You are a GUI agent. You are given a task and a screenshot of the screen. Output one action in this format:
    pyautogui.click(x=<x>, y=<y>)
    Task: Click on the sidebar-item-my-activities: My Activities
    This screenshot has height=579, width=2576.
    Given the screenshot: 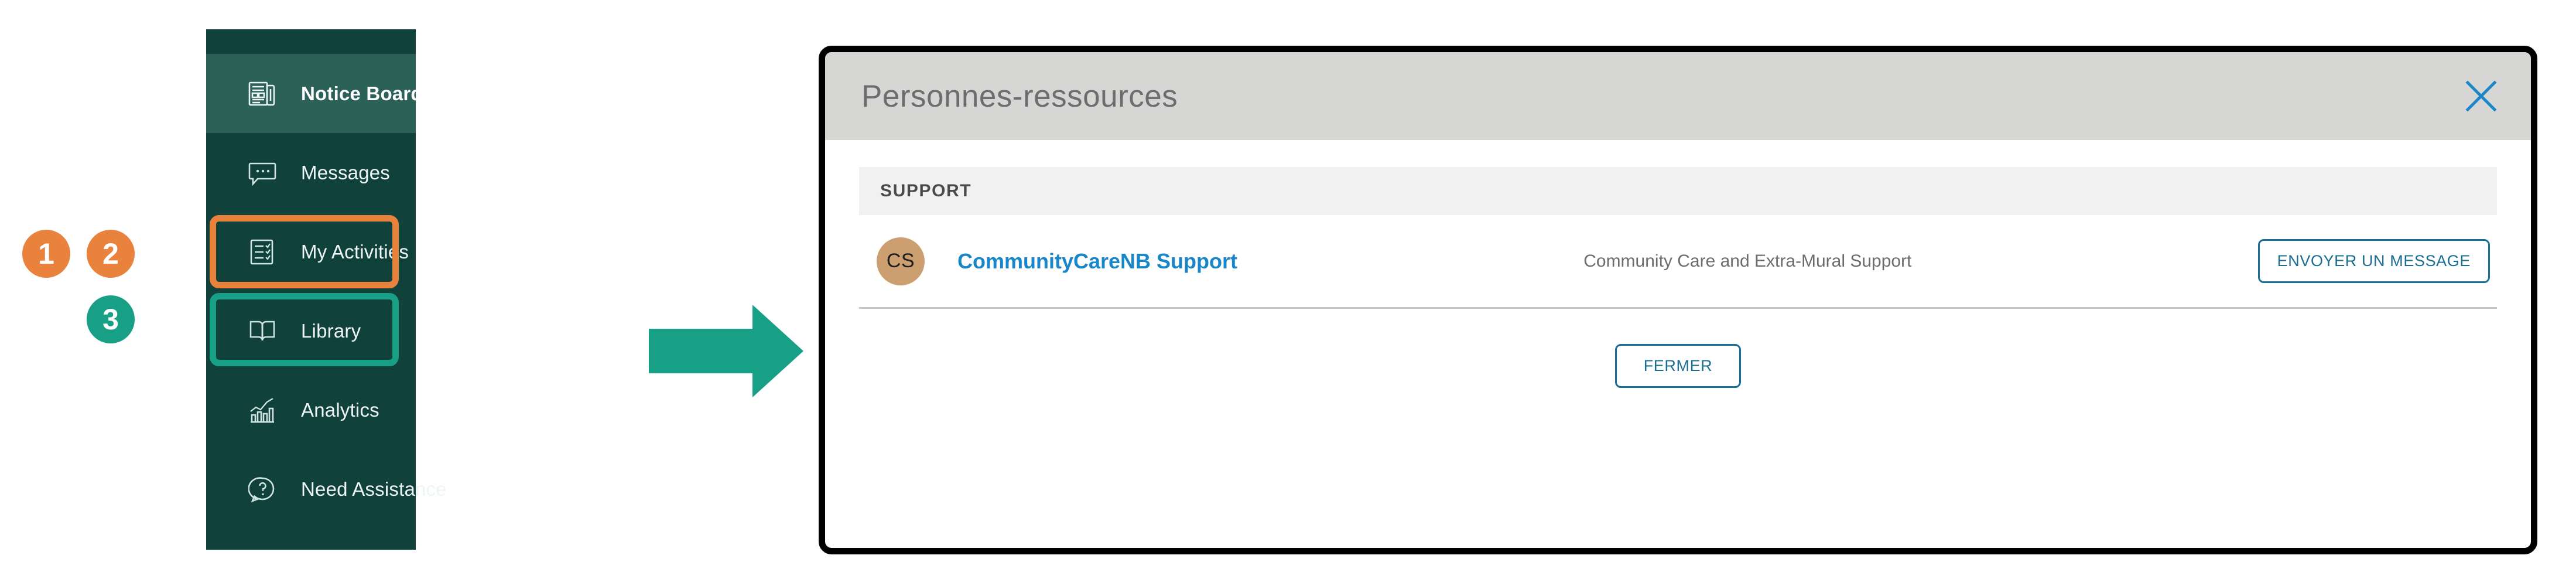 What is the action you would take?
    pyautogui.click(x=311, y=251)
    